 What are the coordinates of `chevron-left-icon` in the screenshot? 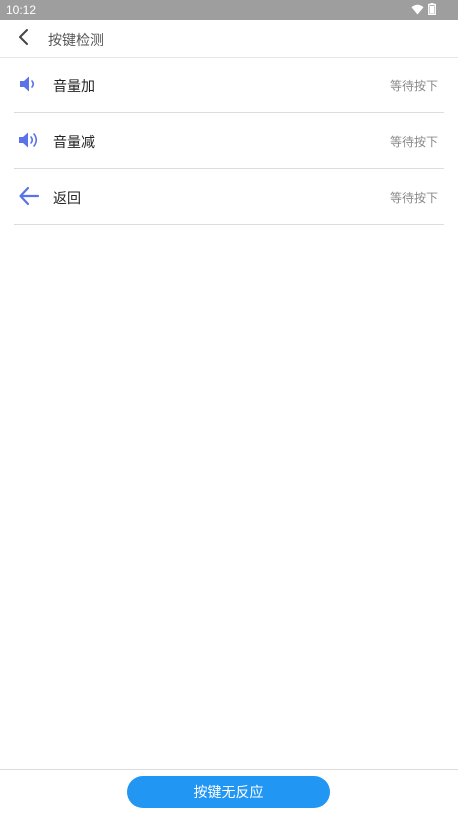 It's located at (24, 39).